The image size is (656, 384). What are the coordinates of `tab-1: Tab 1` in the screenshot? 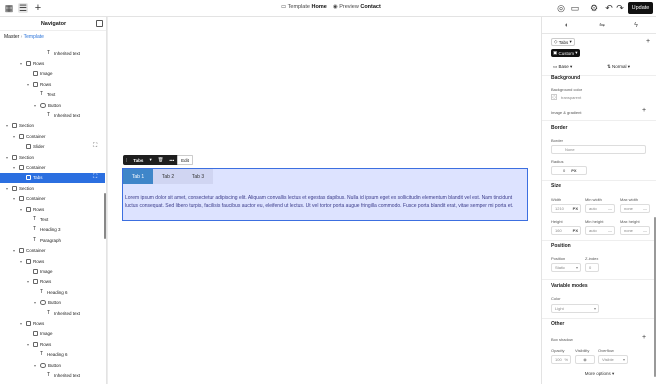 It's located at (138, 176).